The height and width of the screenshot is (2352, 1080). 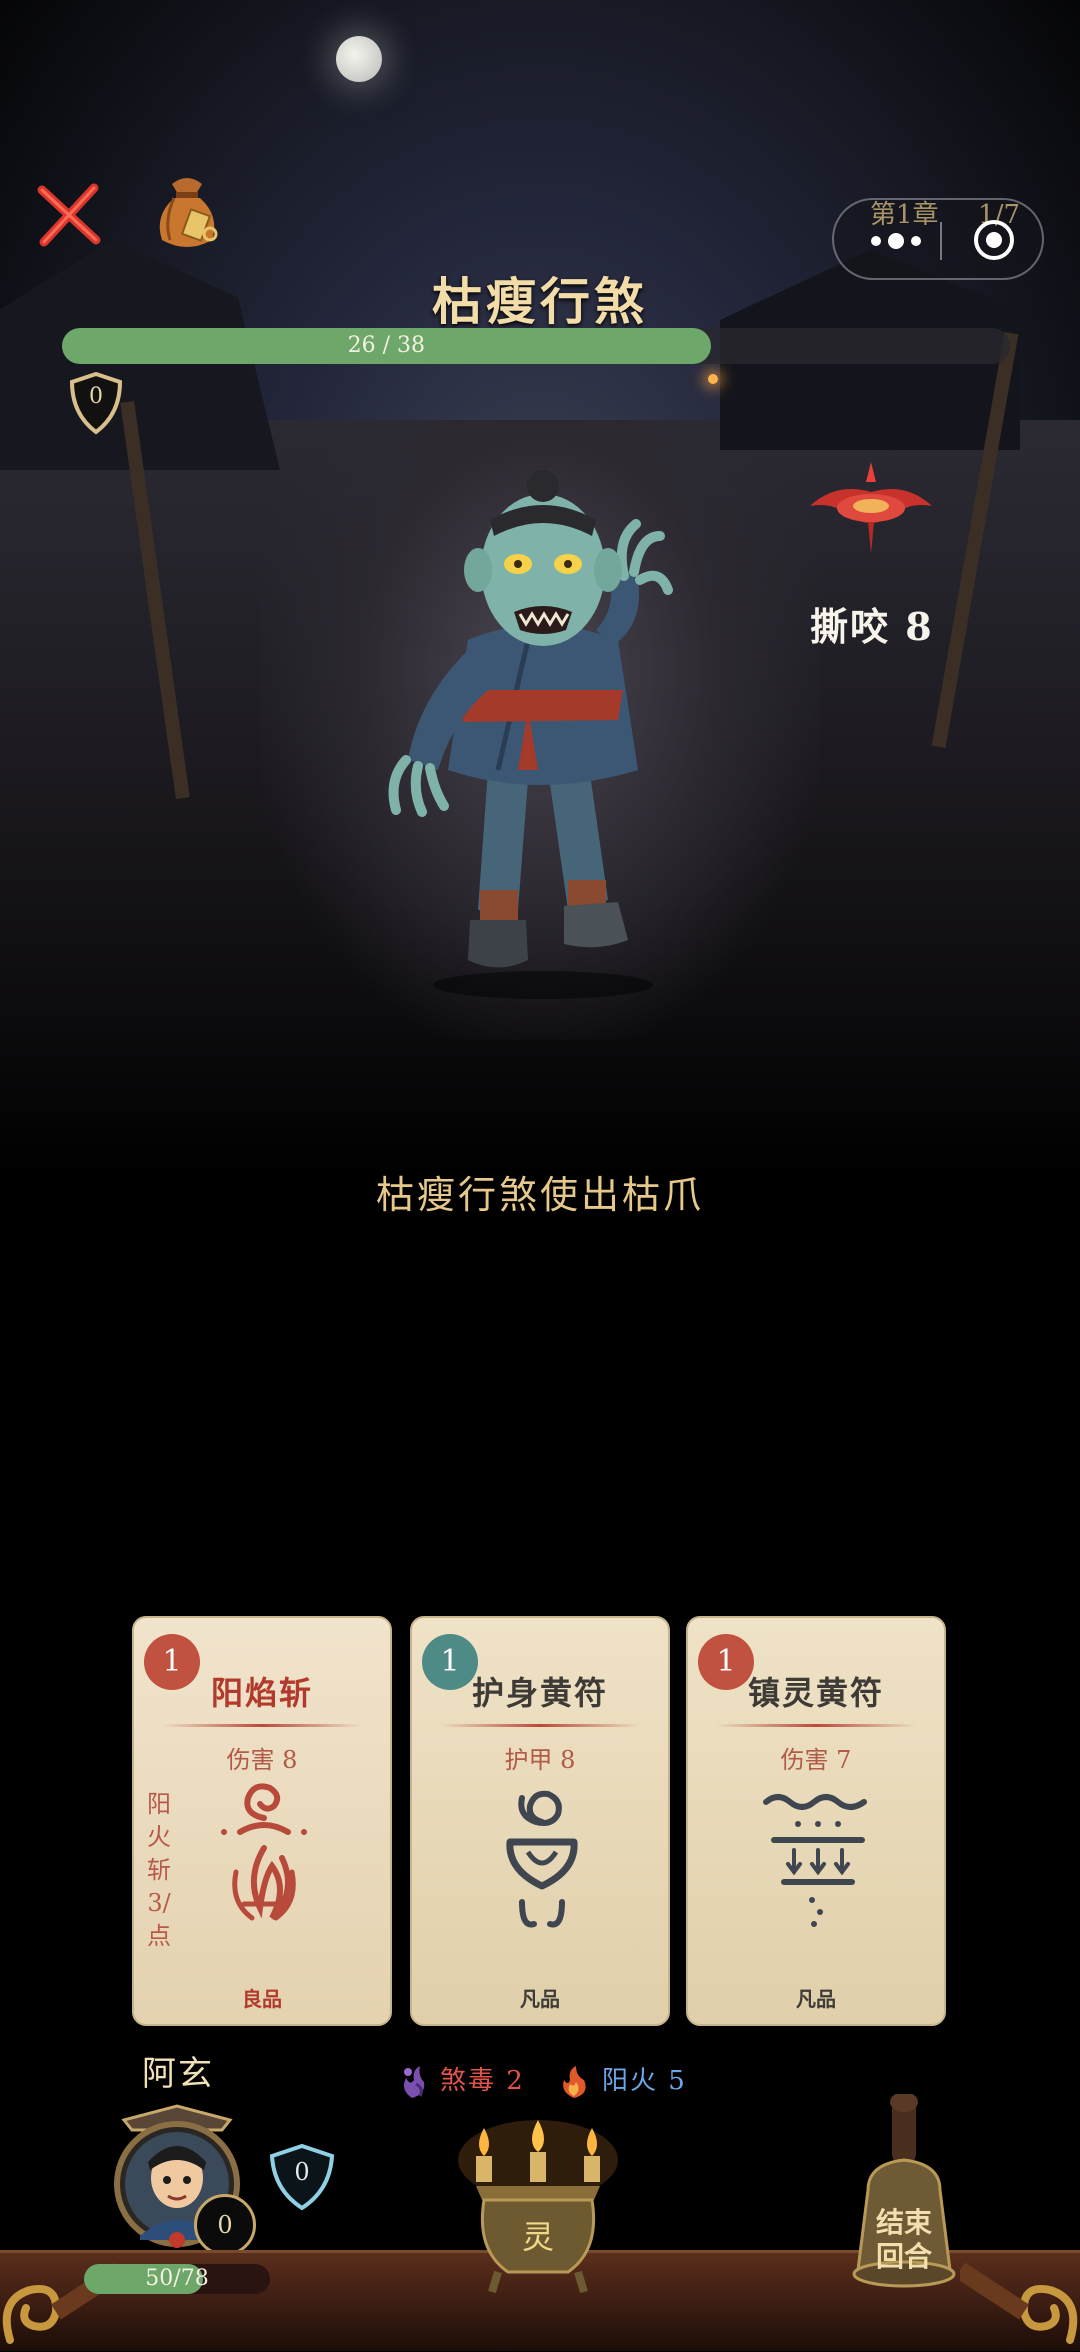 I want to click on enemy-name: 枯瘦行煞, so click(x=540, y=301).